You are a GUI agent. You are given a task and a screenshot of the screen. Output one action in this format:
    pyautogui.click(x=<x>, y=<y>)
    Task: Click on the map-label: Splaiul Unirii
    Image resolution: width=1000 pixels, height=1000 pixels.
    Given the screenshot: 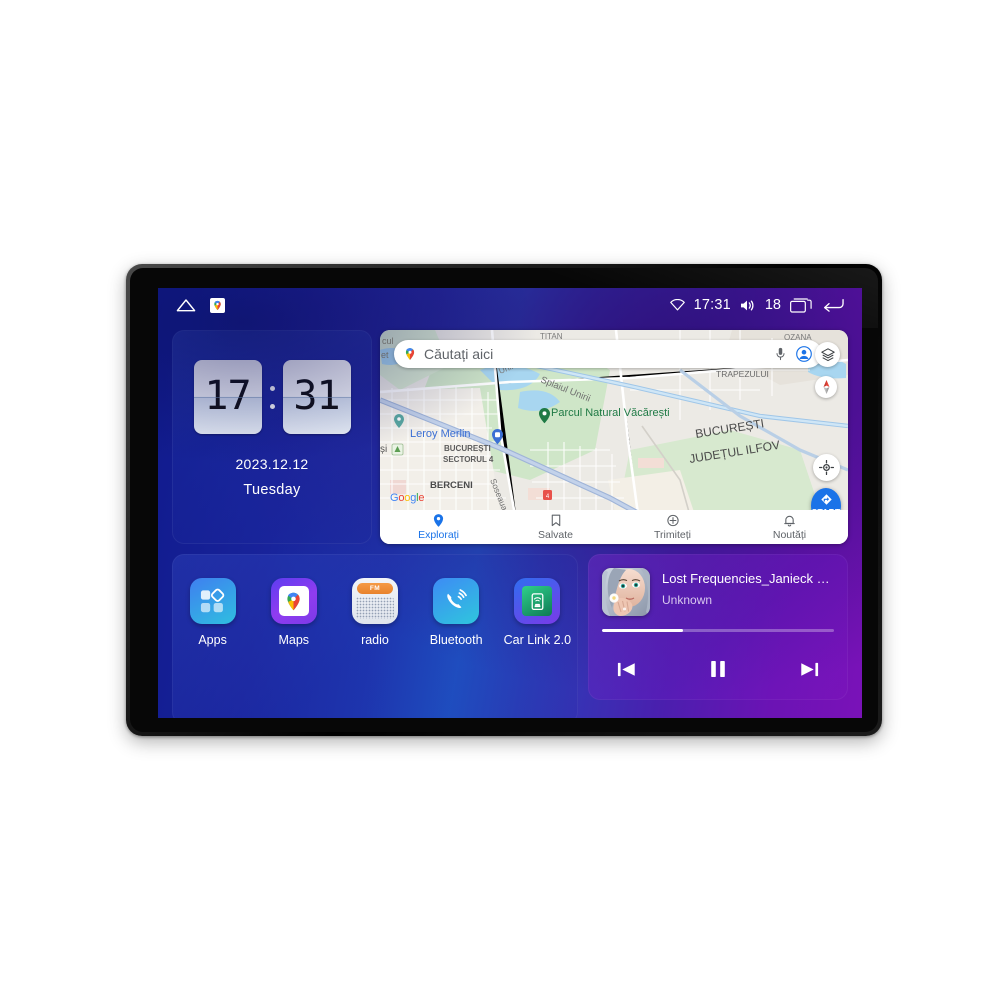 What is the action you would take?
    pyautogui.click(x=565, y=390)
    